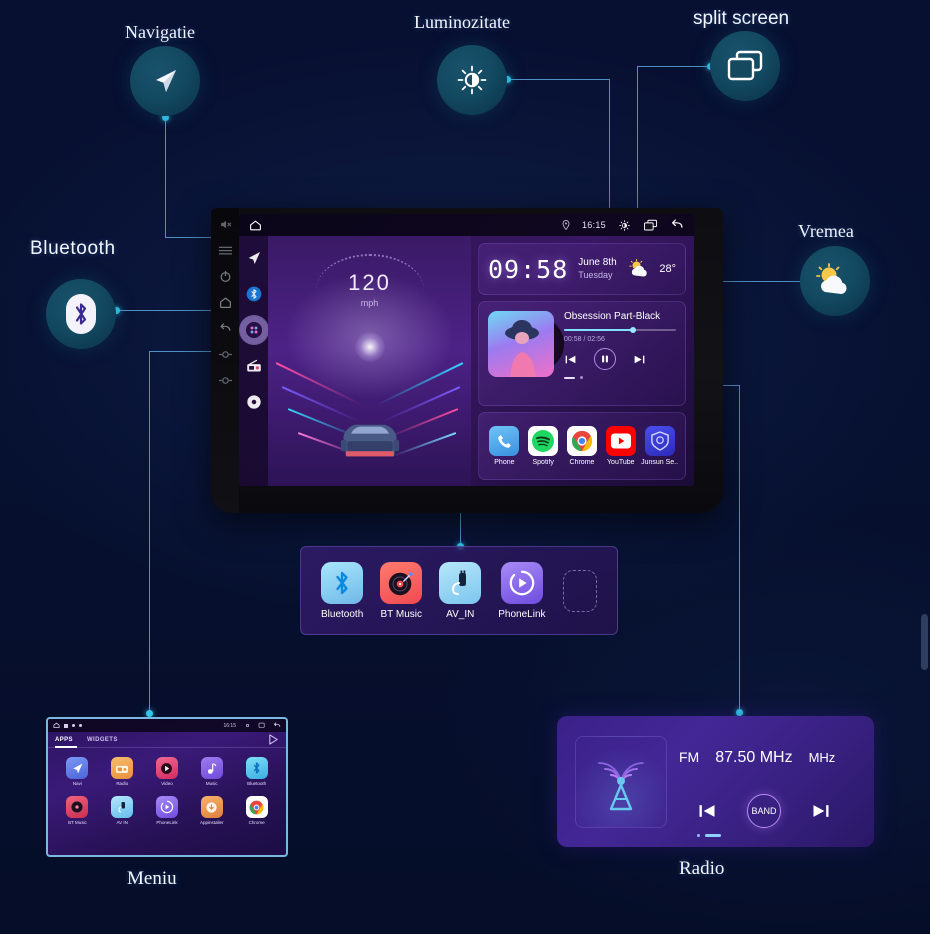 This screenshot has height=934, width=930. I want to click on car-illustration, so click(369, 440).